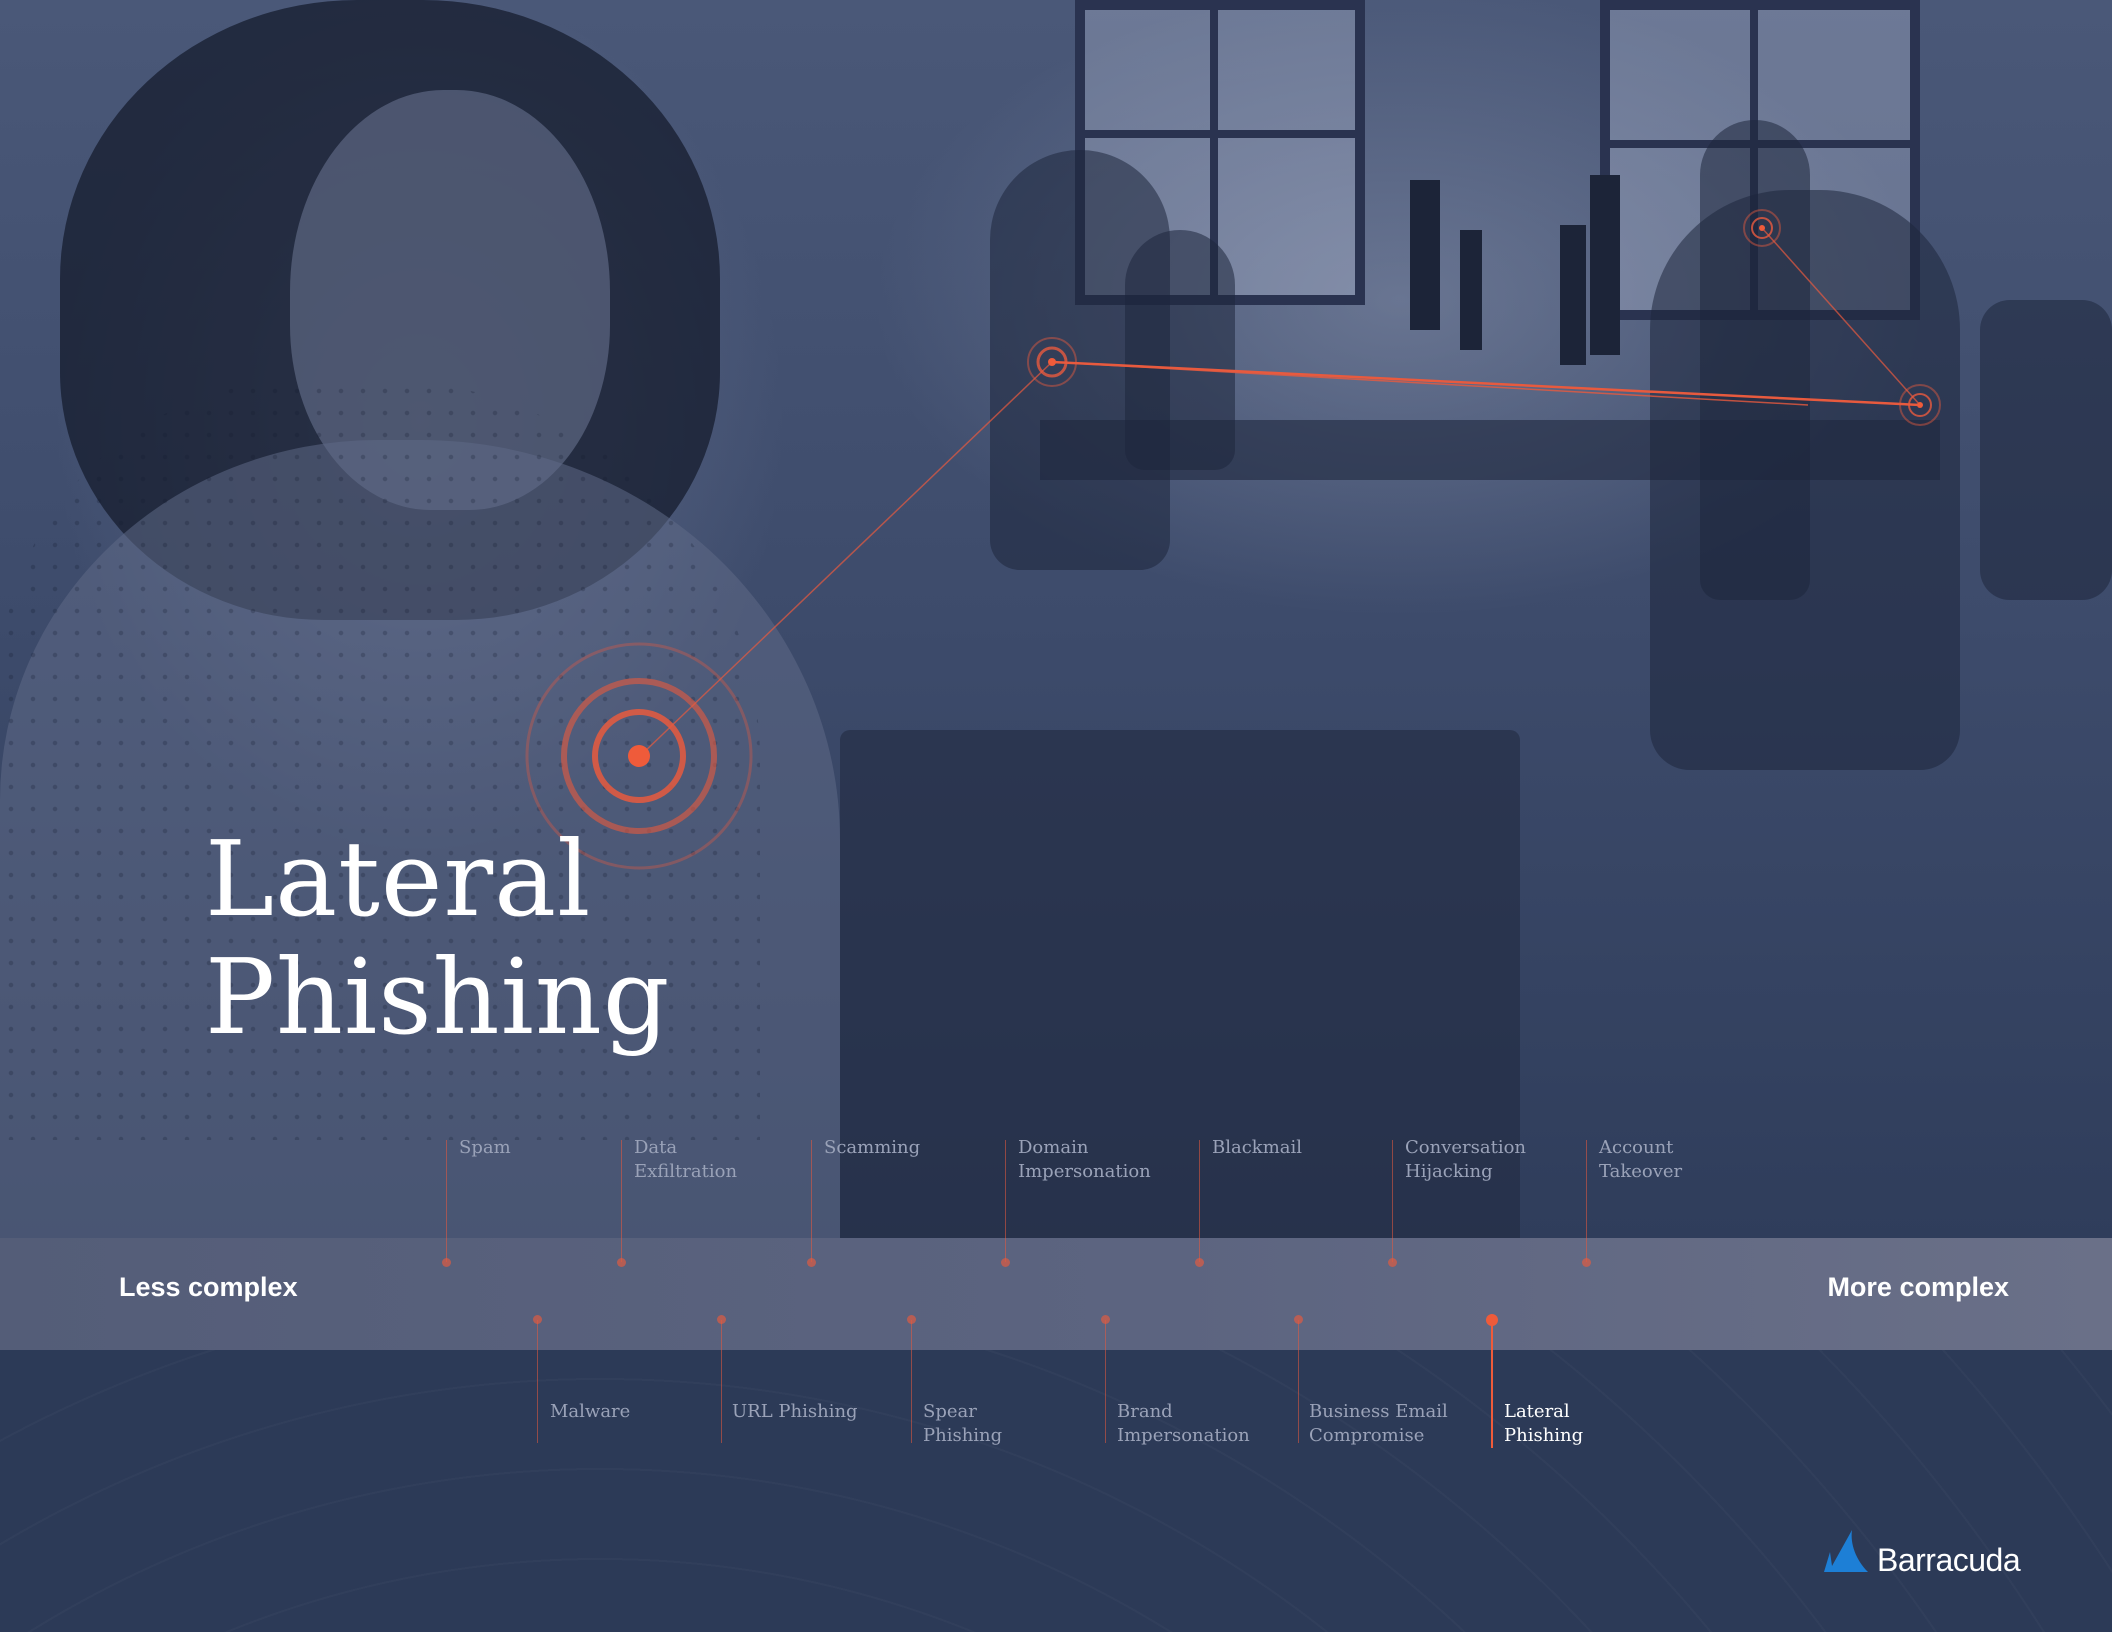  I want to click on scale-label-scamming: Scamming, so click(872, 1147).